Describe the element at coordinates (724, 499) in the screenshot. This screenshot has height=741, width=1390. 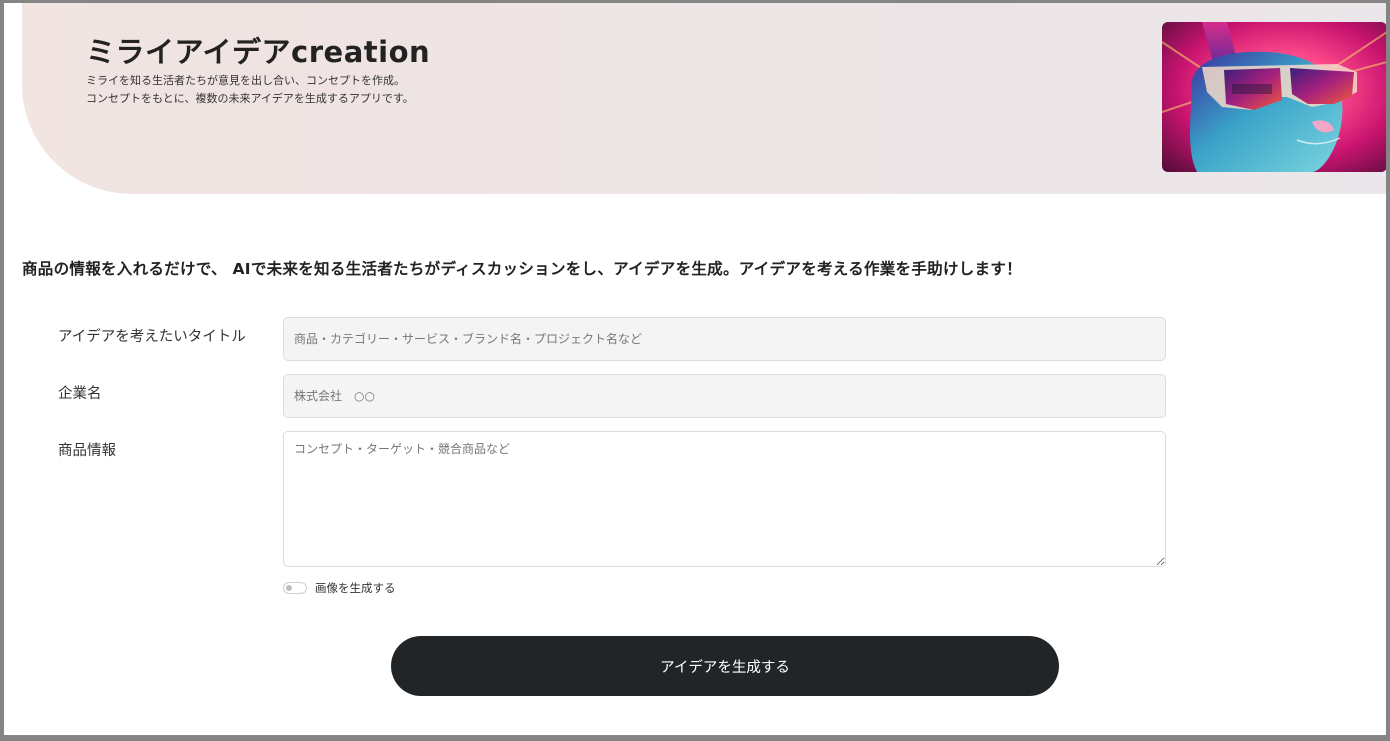
I see `product-info-textarea` at that location.